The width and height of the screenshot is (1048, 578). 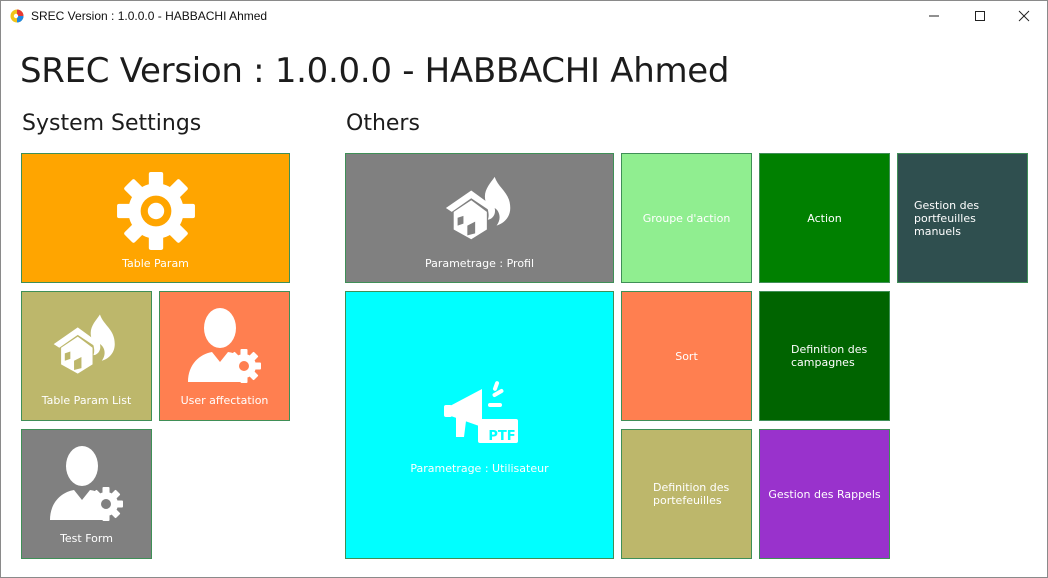 I want to click on tile-label: Groupe d'action, so click(x=686, y=218).